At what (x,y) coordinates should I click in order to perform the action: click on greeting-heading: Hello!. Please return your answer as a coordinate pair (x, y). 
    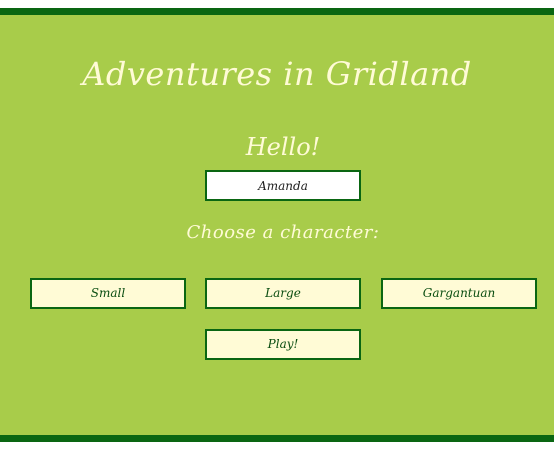
    Looking at the image, I should click on (283, 147).